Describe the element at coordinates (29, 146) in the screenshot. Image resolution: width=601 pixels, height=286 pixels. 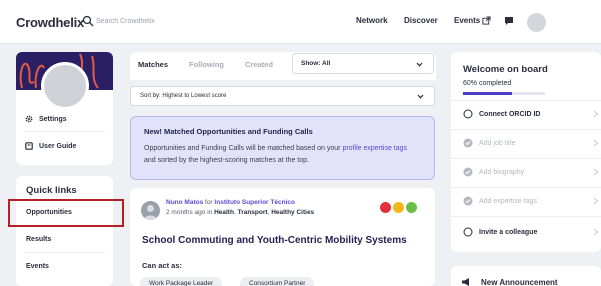
I see `book-icon` at that location.